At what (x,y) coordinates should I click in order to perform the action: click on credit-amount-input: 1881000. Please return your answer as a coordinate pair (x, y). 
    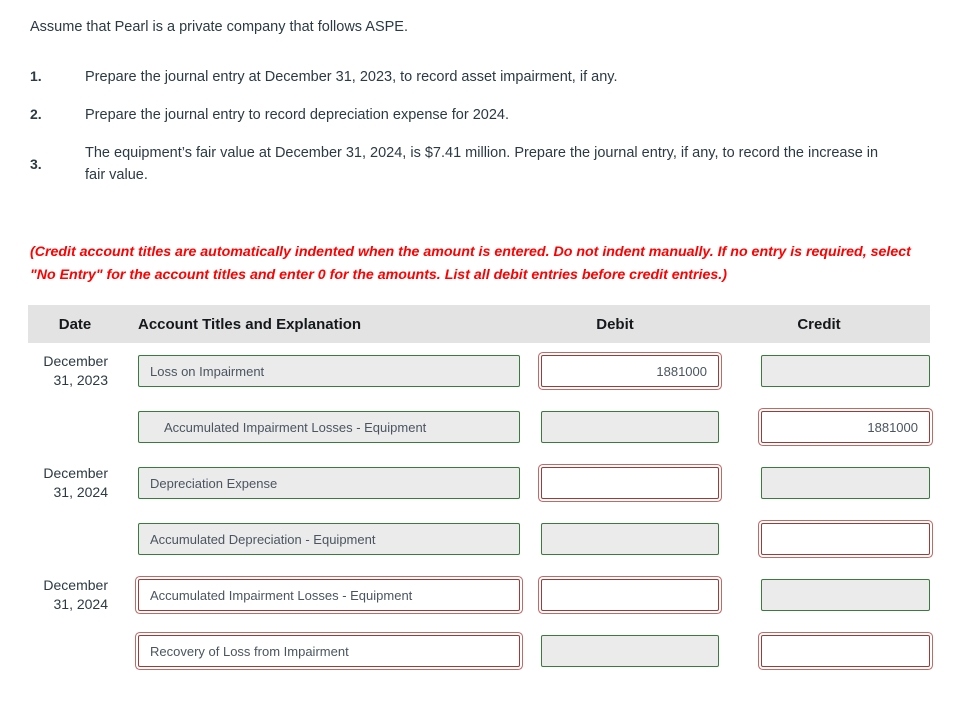
    Looking at the image, I should click on (845, 427).